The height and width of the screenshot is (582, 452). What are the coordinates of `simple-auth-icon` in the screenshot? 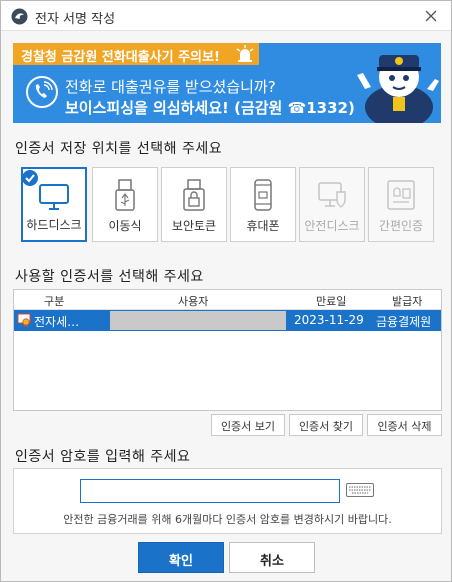 It's located at (401, 195).